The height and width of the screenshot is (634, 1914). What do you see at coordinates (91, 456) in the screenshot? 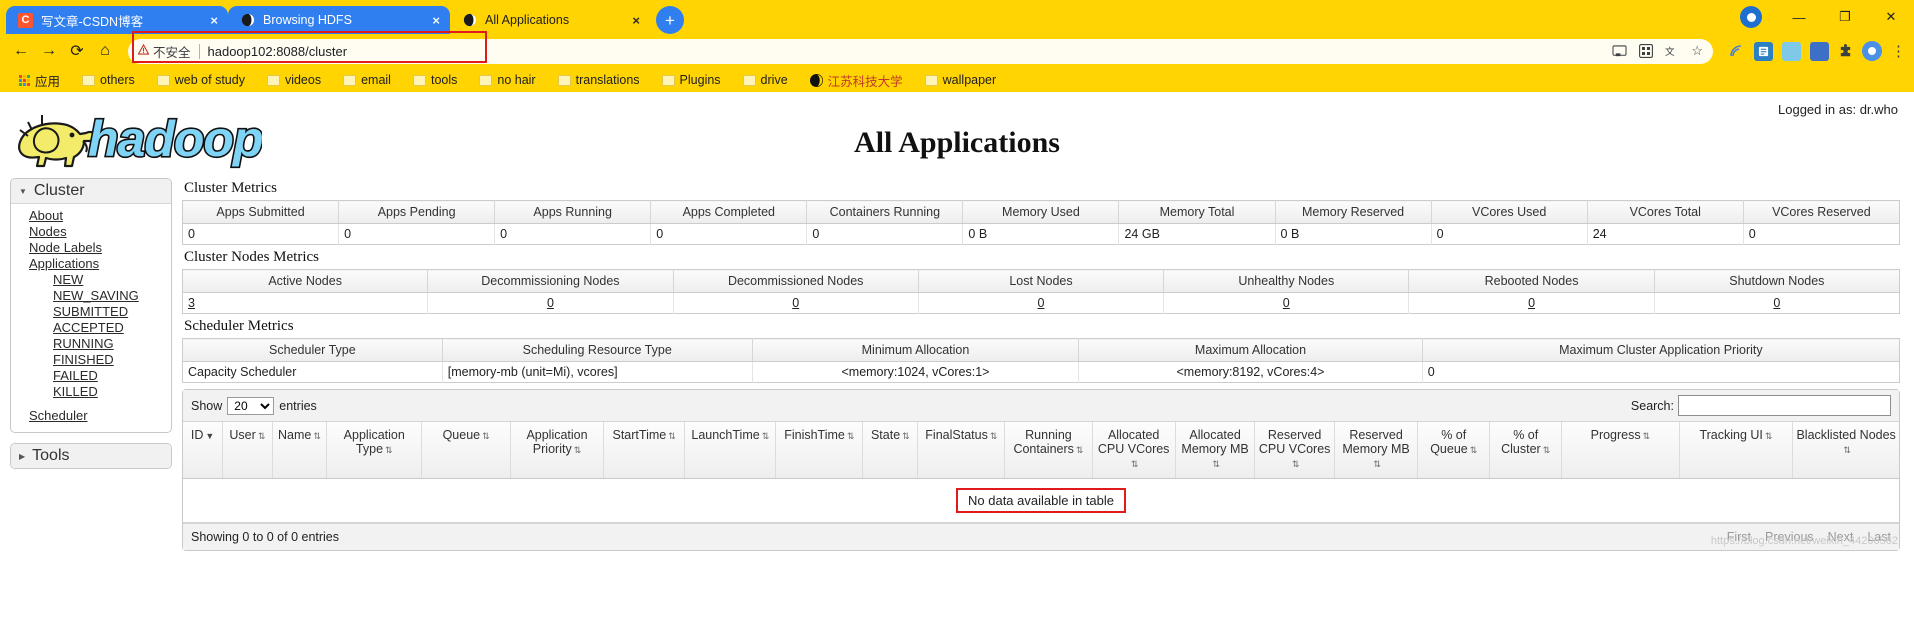
I see `sidebar-tools-header: ▶ Tools` at bounding box center [91, 456].